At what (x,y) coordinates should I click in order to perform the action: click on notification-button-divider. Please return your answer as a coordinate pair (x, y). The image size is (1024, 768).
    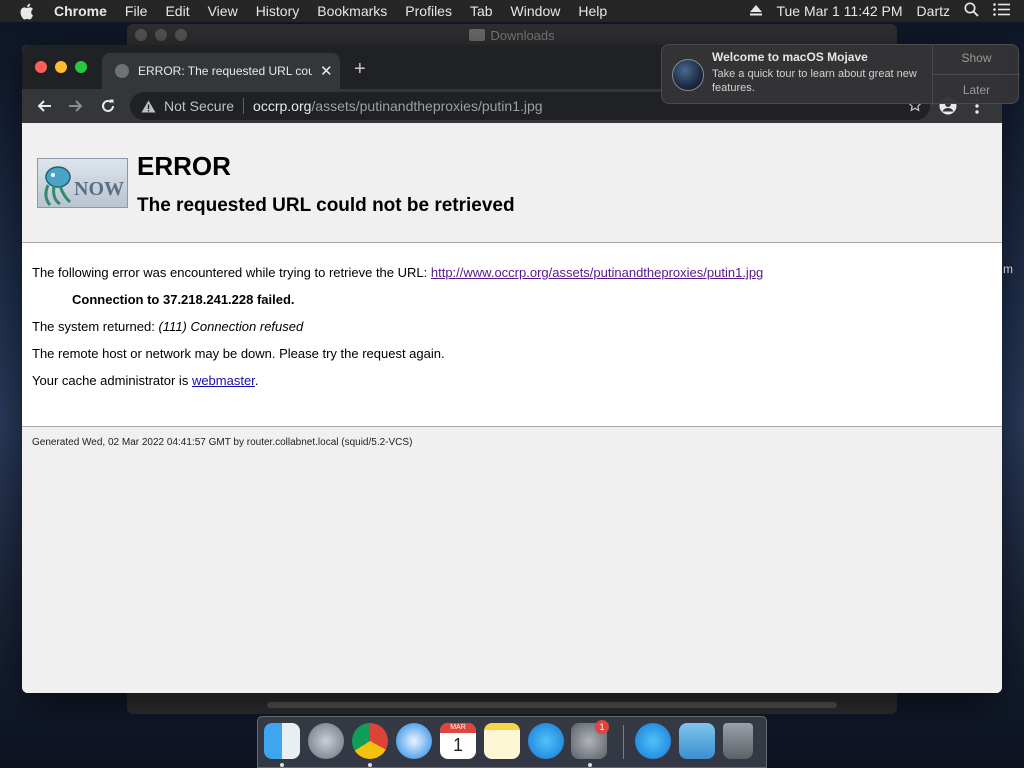
    Looking at the image, I should click on (976, 74).